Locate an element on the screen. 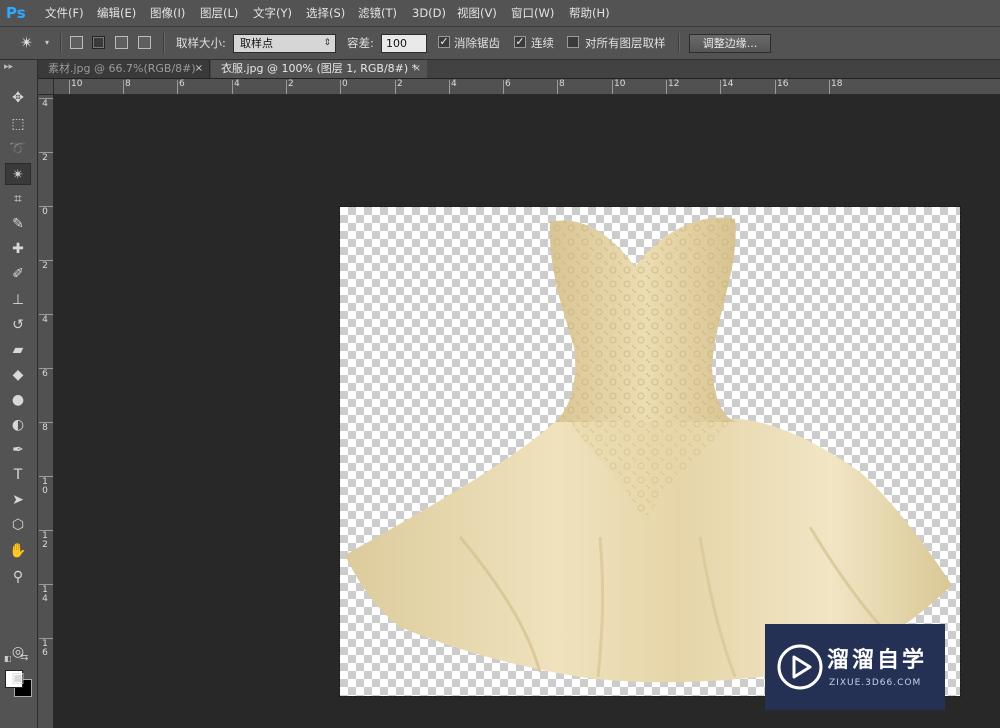  pen-tool-icon: ✒ is located at coordinates (18, 450).